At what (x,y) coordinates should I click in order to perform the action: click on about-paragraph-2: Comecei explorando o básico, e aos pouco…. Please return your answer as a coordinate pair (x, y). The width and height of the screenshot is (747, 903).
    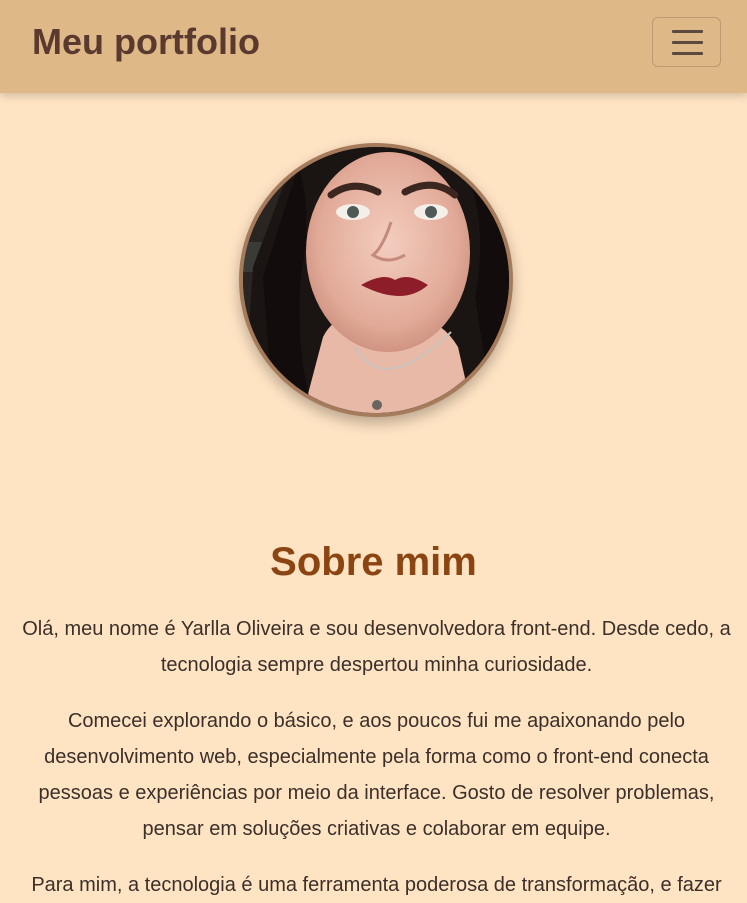
    Looking at the image, I should click on (376, 775).